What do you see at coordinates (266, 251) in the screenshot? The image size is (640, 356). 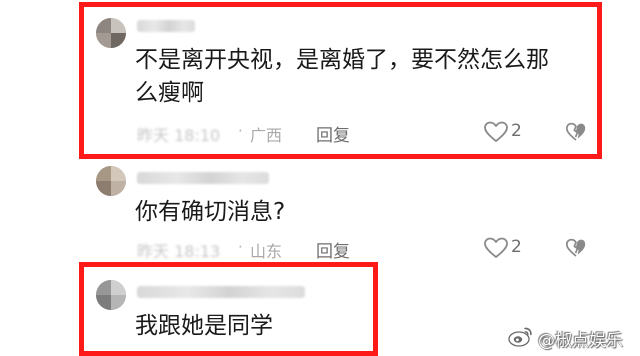 I see `comment-region: 山东` at bounding box center [266, 251].